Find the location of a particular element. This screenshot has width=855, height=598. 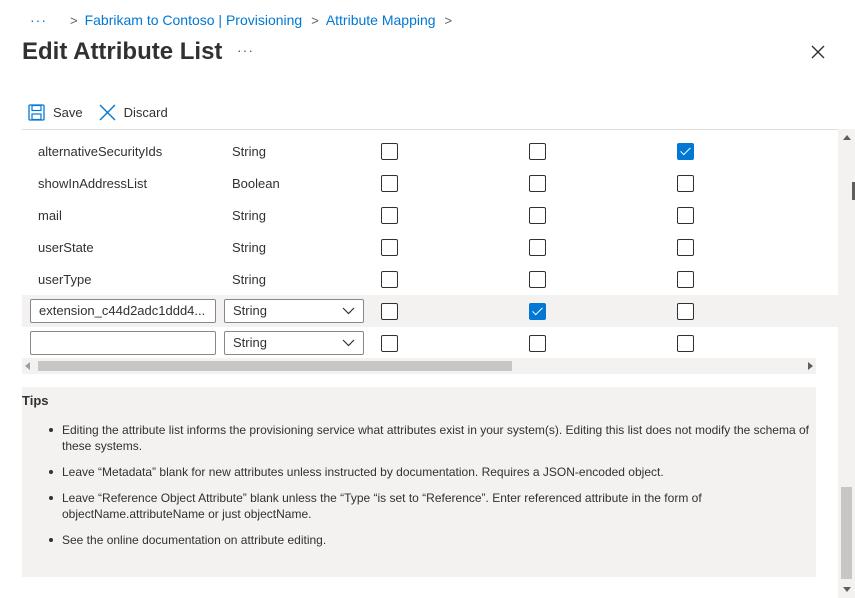

attribute-type: Boolean is located at coordinates (256, 183).